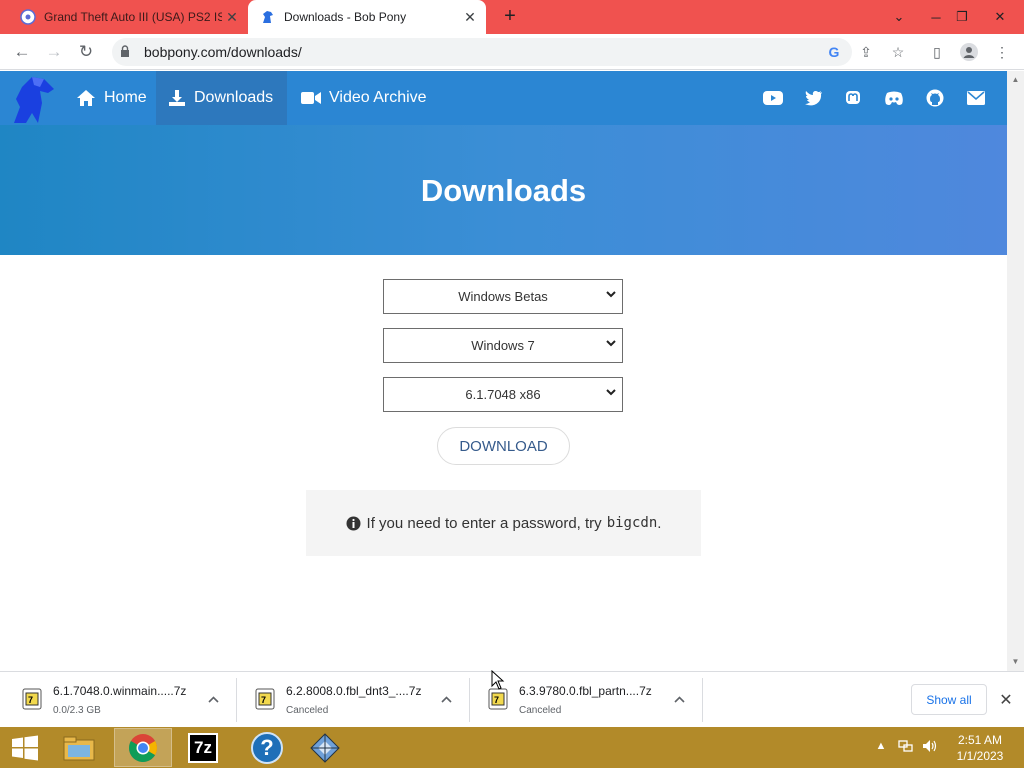 The width and height of the screenshot is (1024, 768). What do you see at coordinates (935, 98) in the screenshot?
I see `github-icon` at bounding box center [935, 98].